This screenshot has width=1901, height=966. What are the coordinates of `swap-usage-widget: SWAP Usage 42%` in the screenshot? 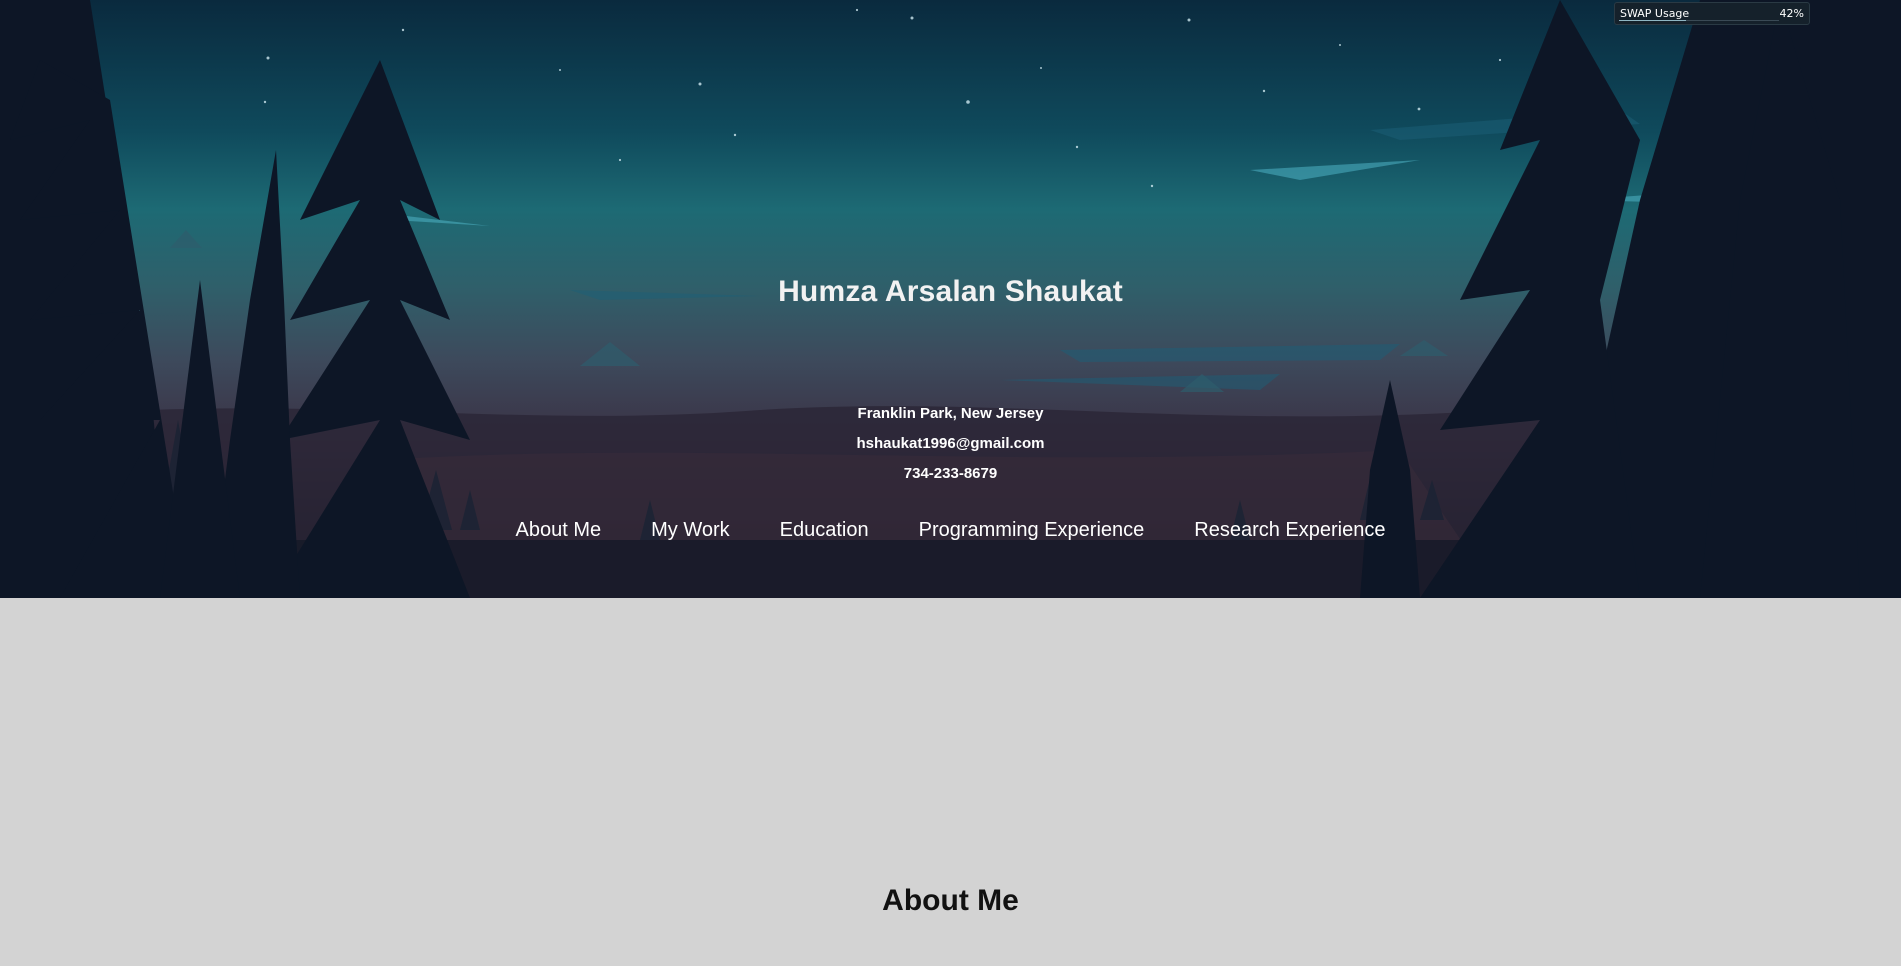 It's located at (1712, 13).